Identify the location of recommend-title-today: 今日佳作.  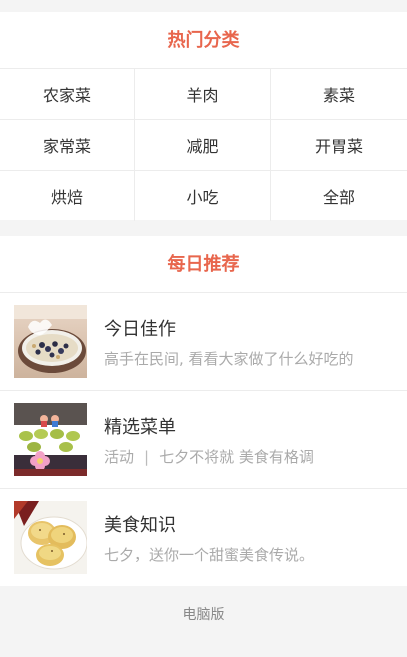
(140, 329).